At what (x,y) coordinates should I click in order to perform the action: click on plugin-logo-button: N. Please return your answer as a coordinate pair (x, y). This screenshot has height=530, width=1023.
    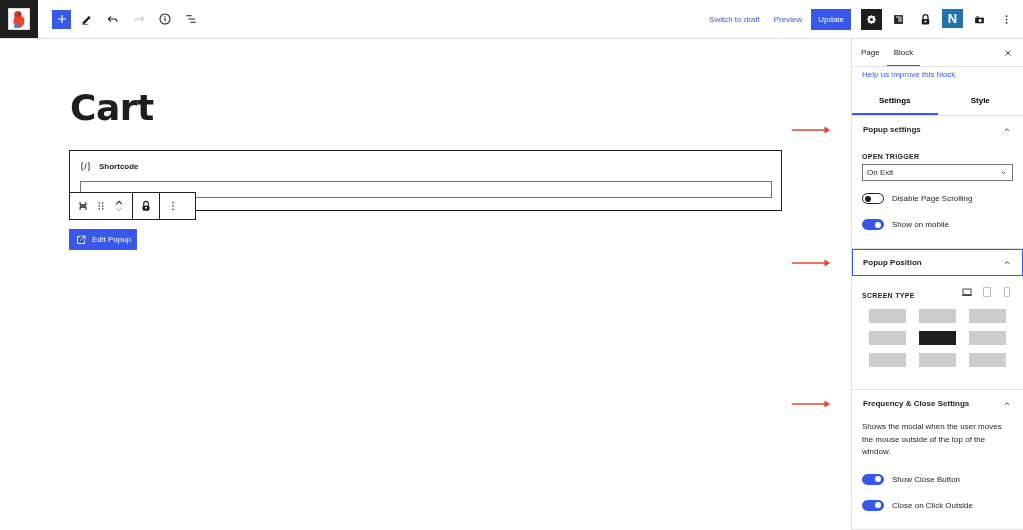
    Looking at the image, I should click on (952, 19).